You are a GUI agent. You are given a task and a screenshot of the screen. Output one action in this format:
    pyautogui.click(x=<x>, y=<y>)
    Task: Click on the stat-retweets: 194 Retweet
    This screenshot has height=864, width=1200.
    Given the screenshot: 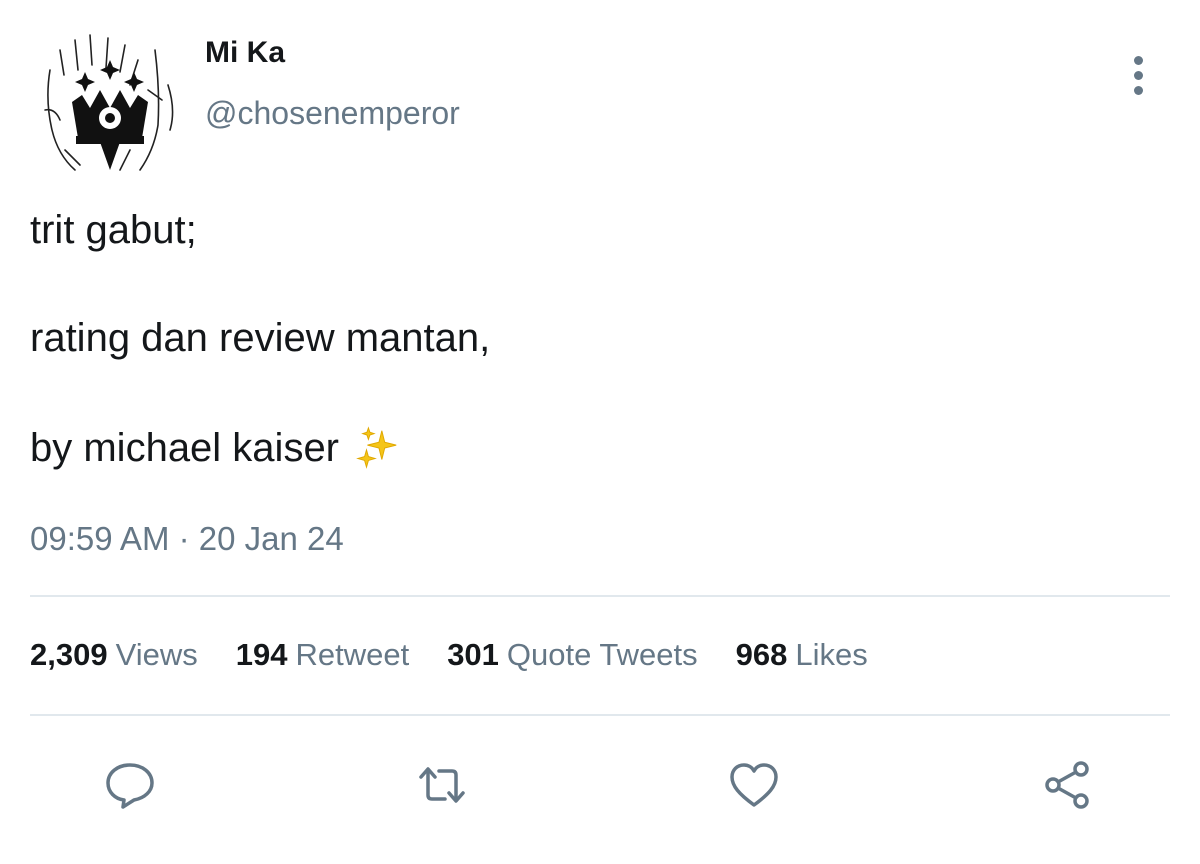 What is the action you would take?
    pyautogui.click(x=322, y=655)
    